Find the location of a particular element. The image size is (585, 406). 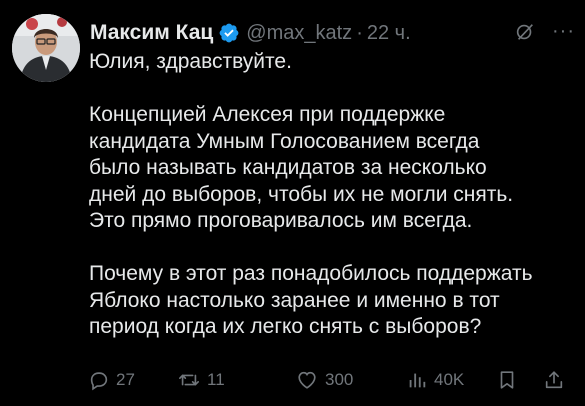

grok-icon is located at coordinates (525, 32).